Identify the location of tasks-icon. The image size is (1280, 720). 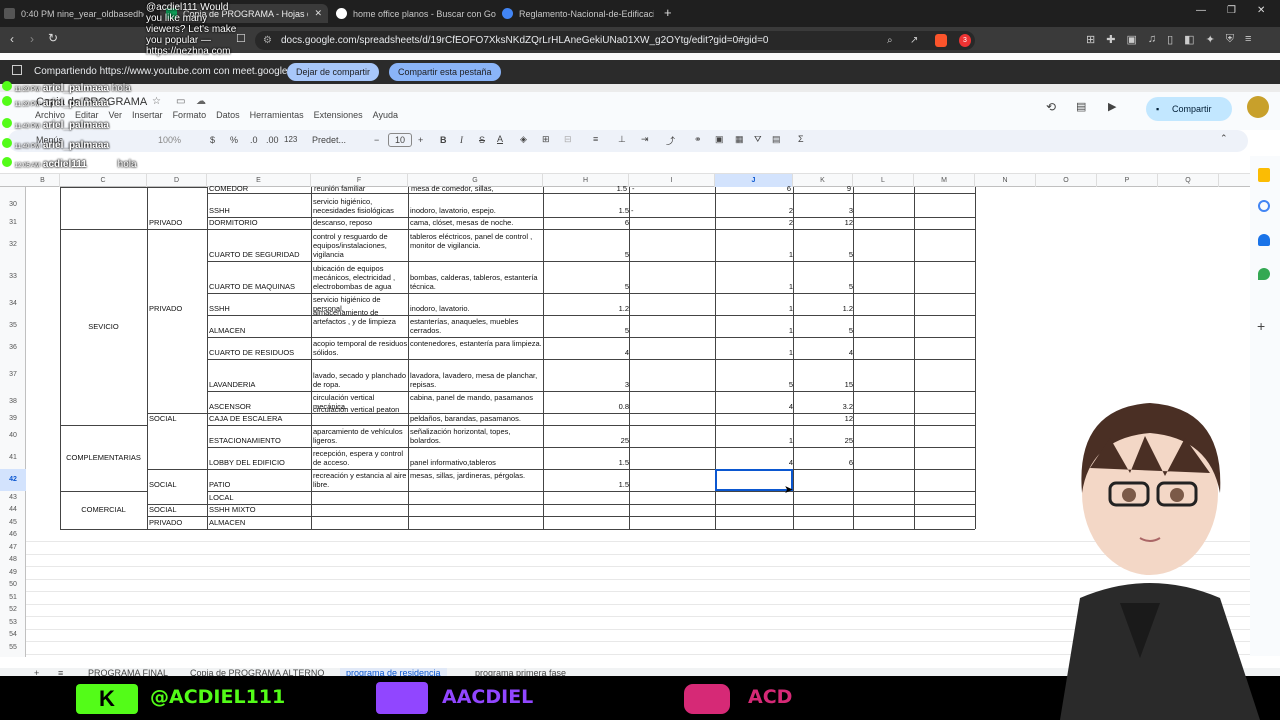
(1264, 206).